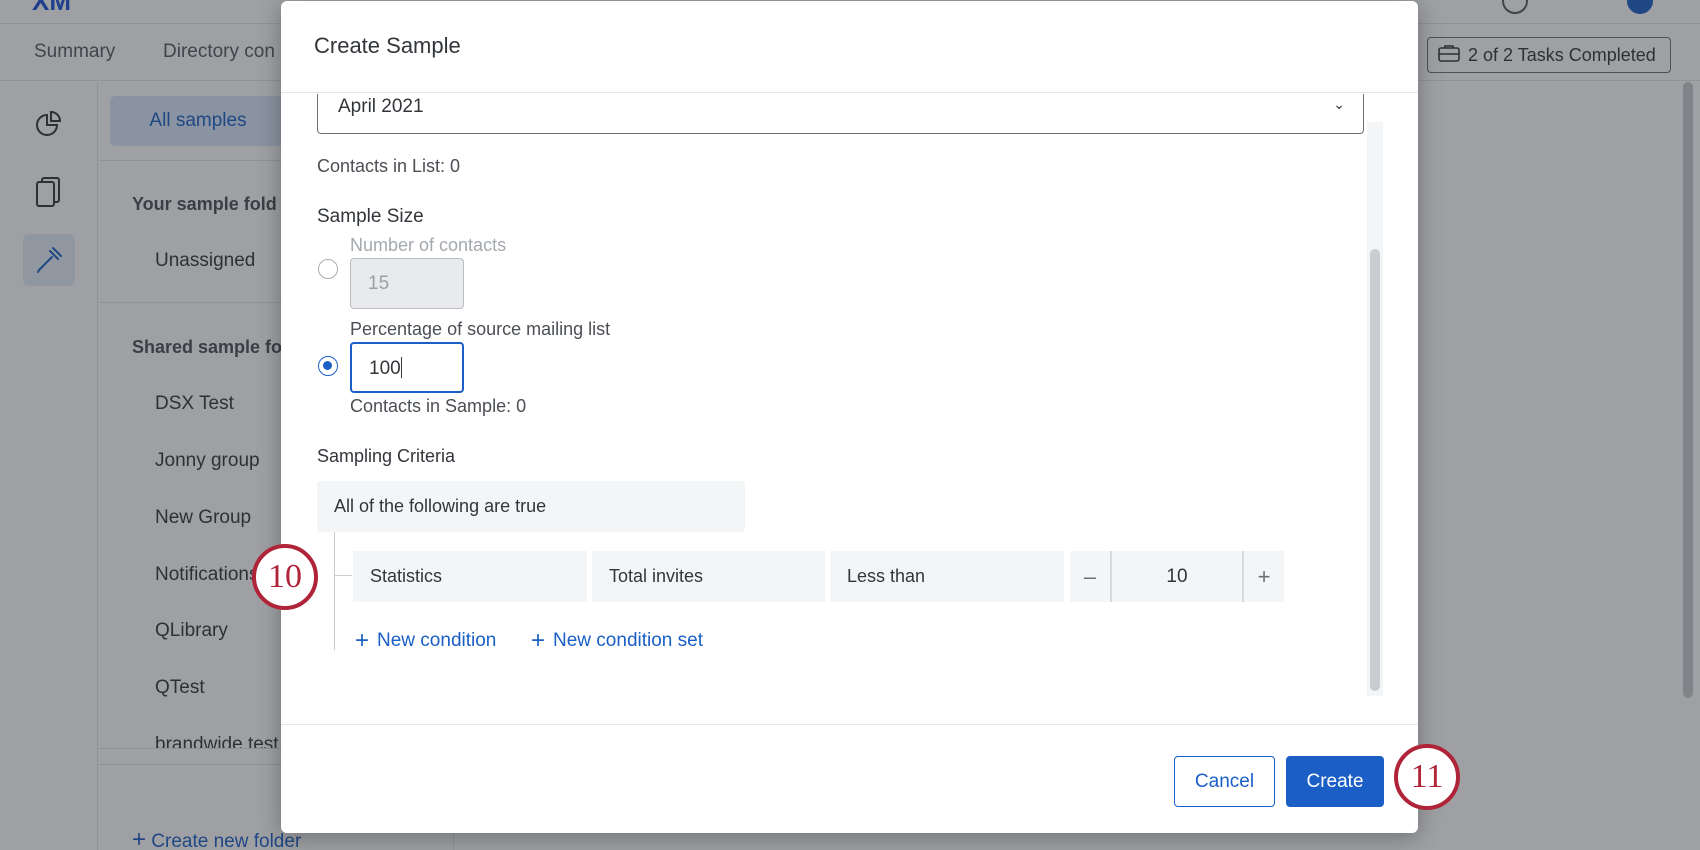  Describe the element at coordinates (1090, 576) in the screenshot. I see `minus-icon: –` at that location.